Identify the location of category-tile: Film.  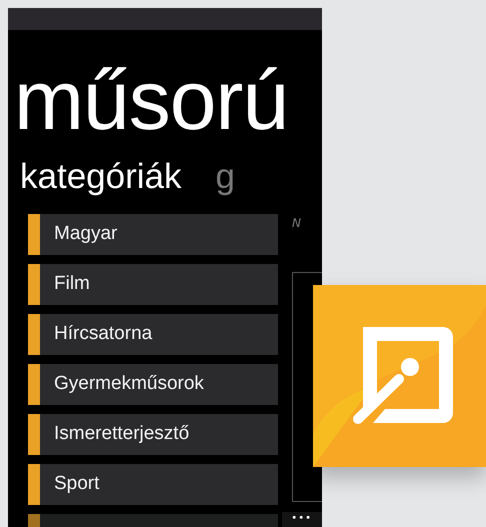
(153, 284).